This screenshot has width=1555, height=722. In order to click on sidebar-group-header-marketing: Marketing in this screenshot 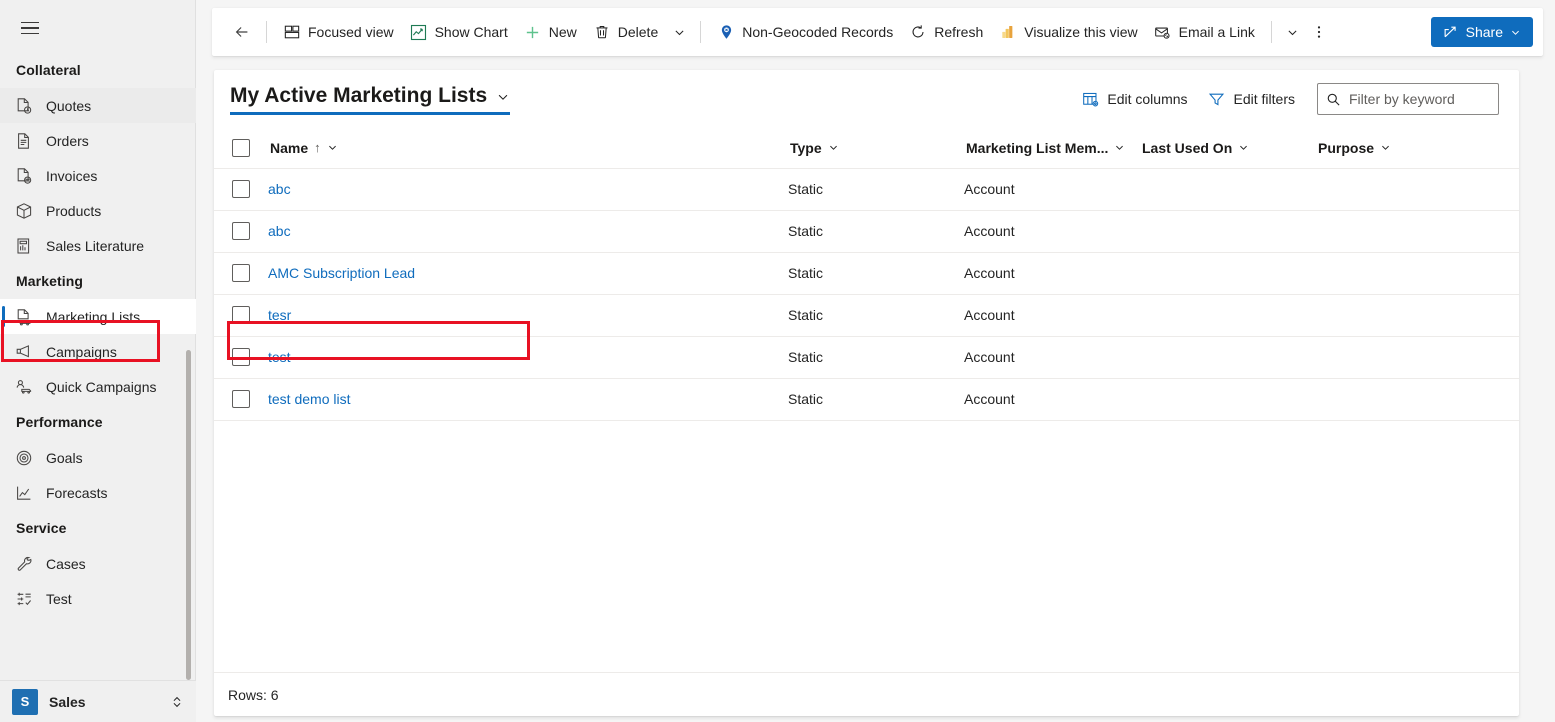, I will do `click(50, 281)`.